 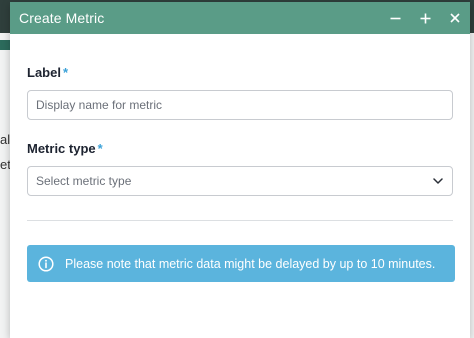 What do you see at coordinates (438, 181) in the screenshot?
I see `chevron-down-icon` at bounding box center [438, 181].